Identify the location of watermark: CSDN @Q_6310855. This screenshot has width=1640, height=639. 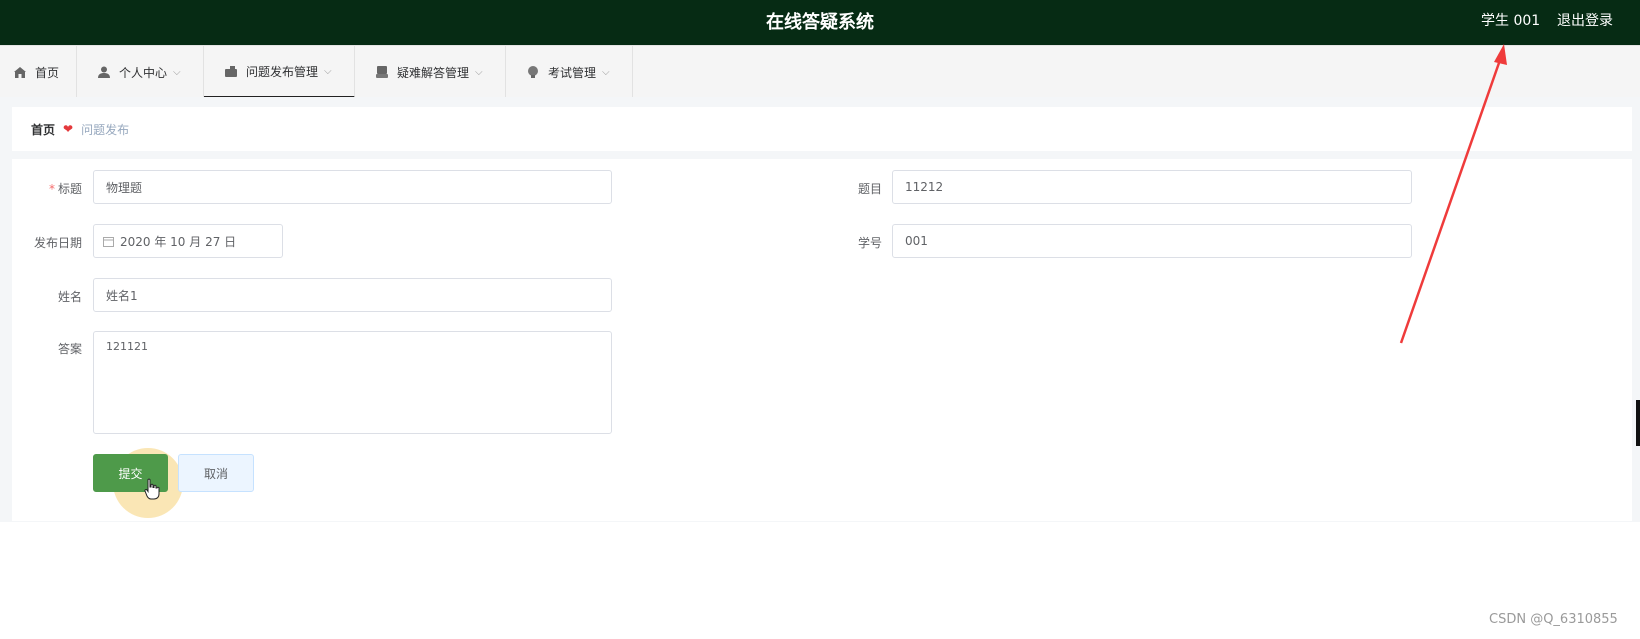
(1553, 619).